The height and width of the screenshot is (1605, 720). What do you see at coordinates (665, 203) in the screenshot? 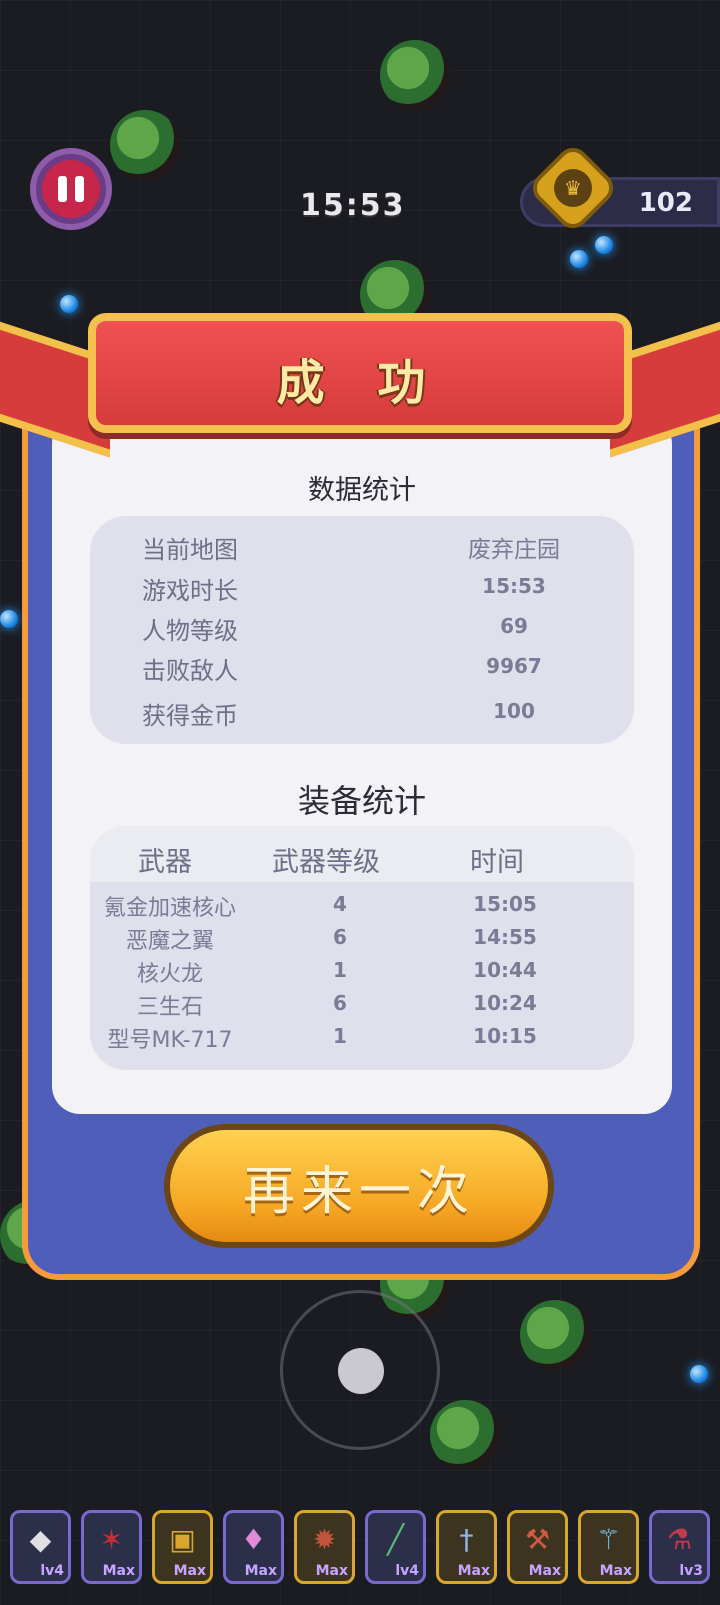
I see `coin-value: 102` at bounding box center [665, 203].